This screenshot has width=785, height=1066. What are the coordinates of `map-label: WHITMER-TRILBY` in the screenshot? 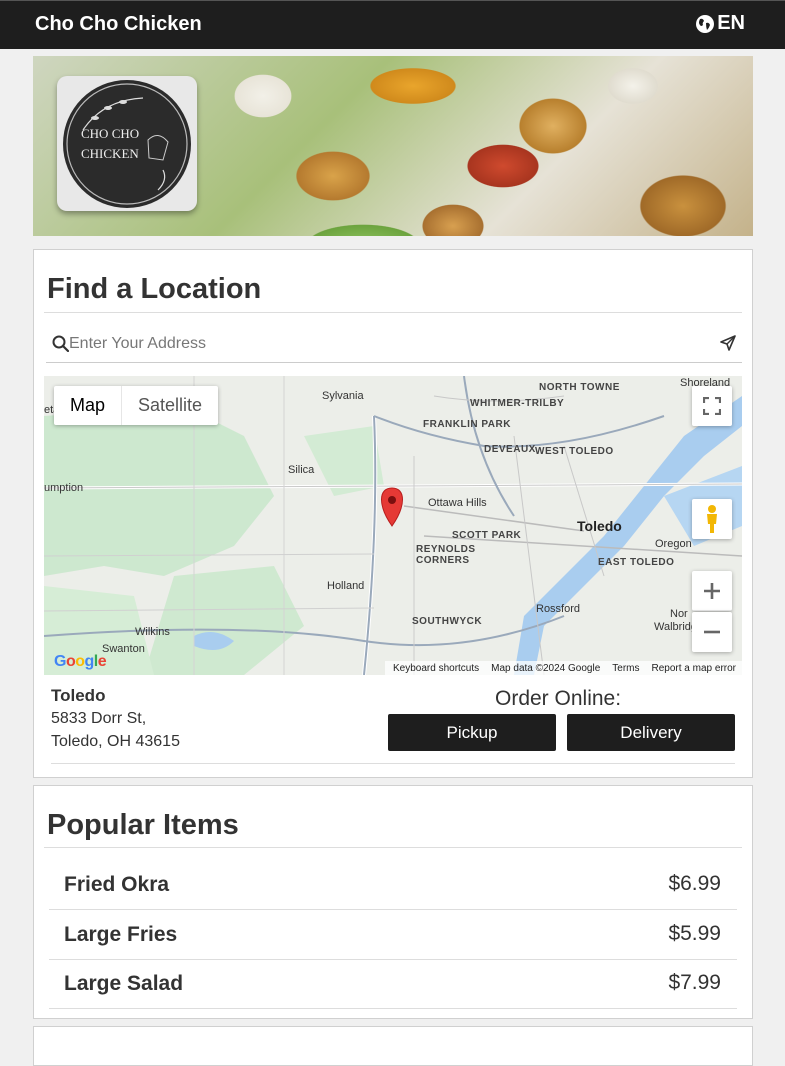 It's located at (517, 403).